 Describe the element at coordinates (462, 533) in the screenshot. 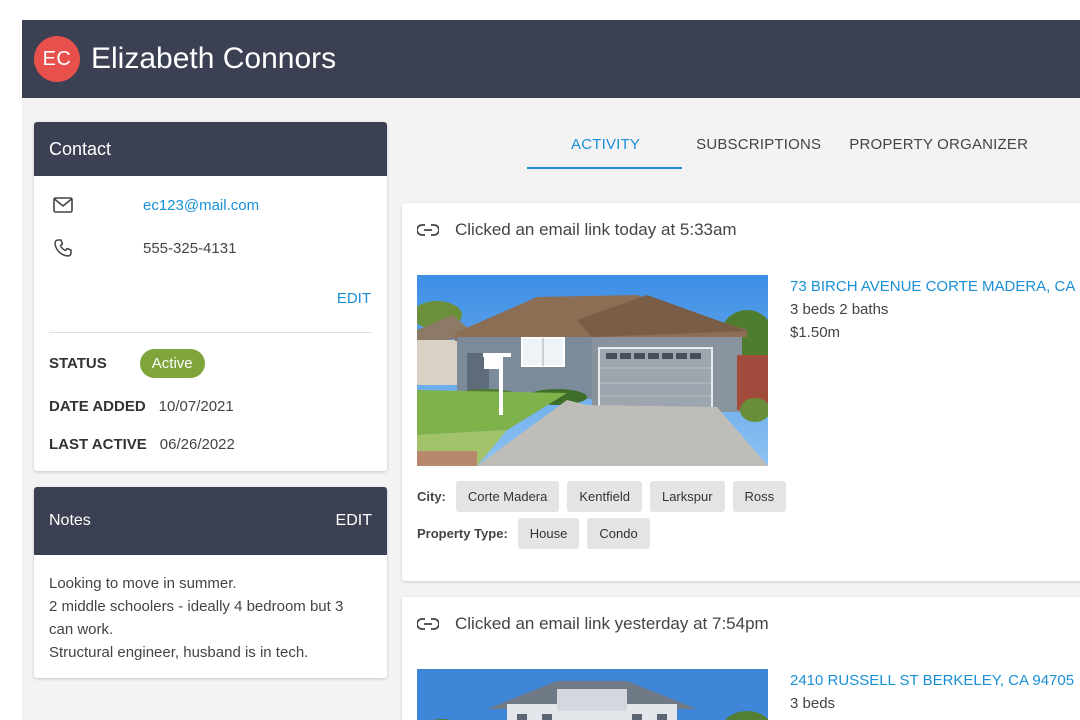

I see `property-type-filter-label: Property Type:` at that location.